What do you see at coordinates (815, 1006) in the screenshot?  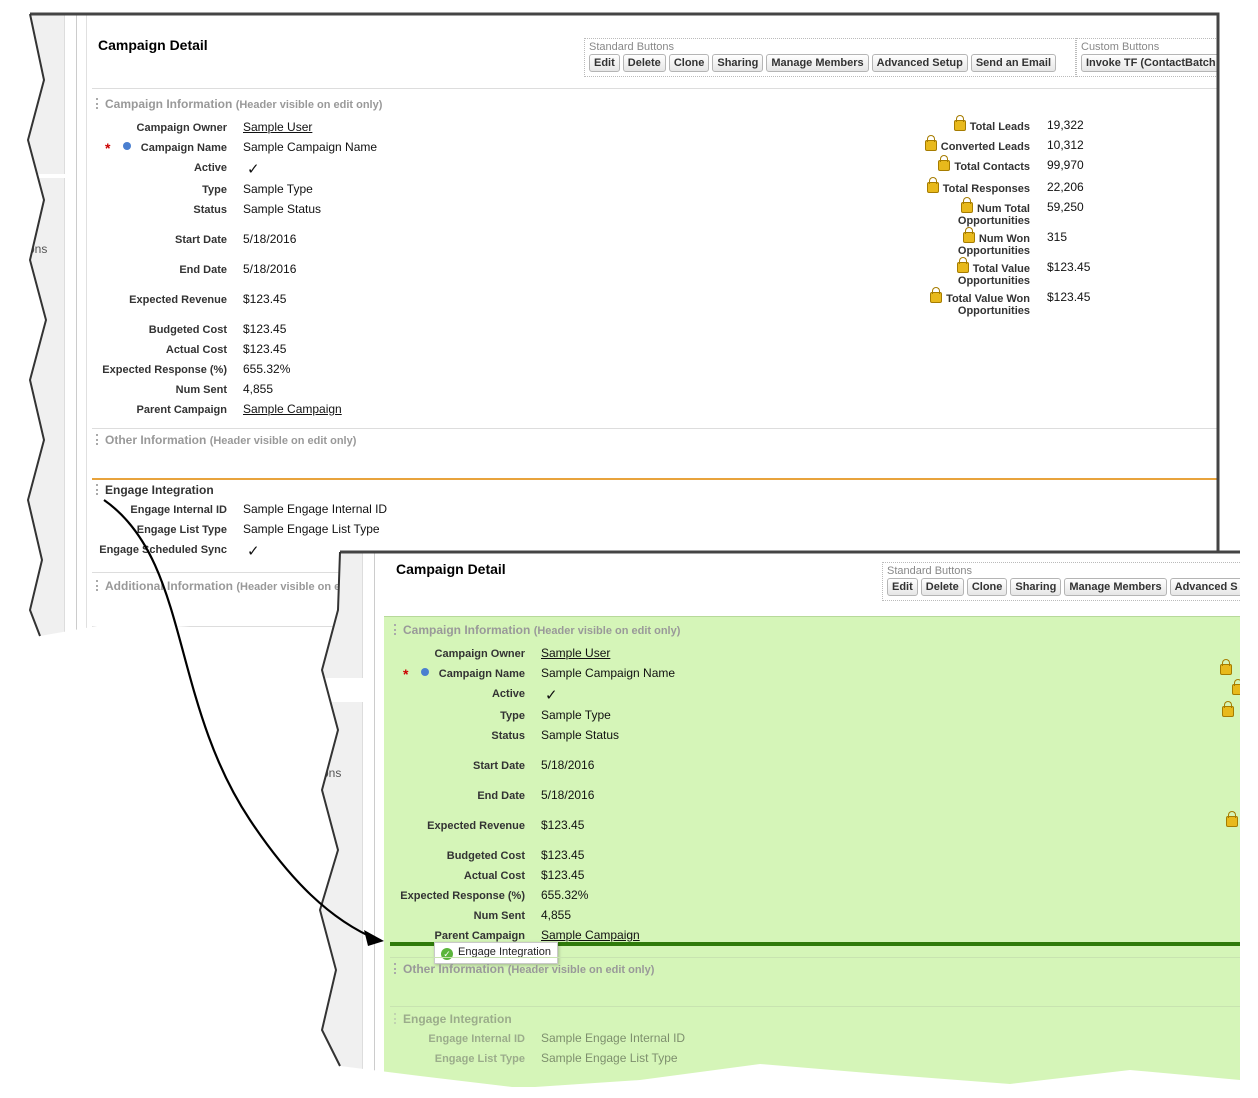 I see `divider` at bounding box center [815, 1006].